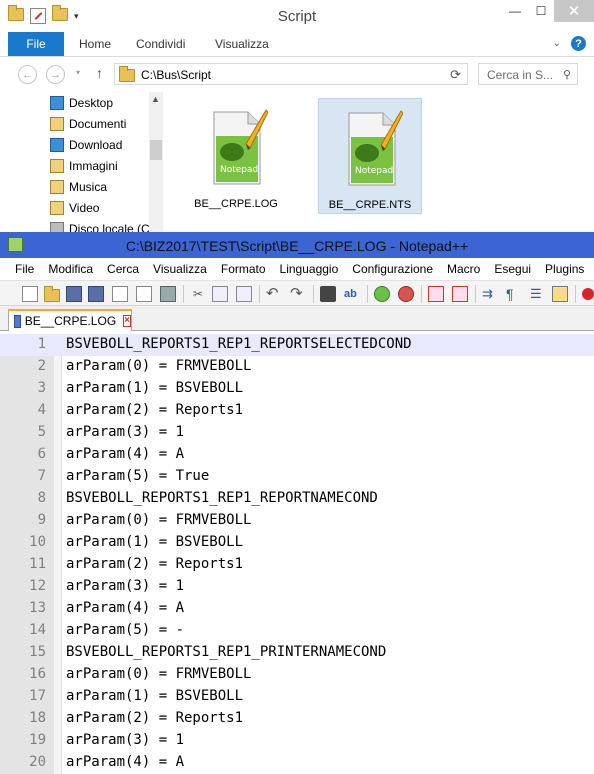 This screenshot has width=594, height=774. I want to click on close-all-icon, so click(144, 294).